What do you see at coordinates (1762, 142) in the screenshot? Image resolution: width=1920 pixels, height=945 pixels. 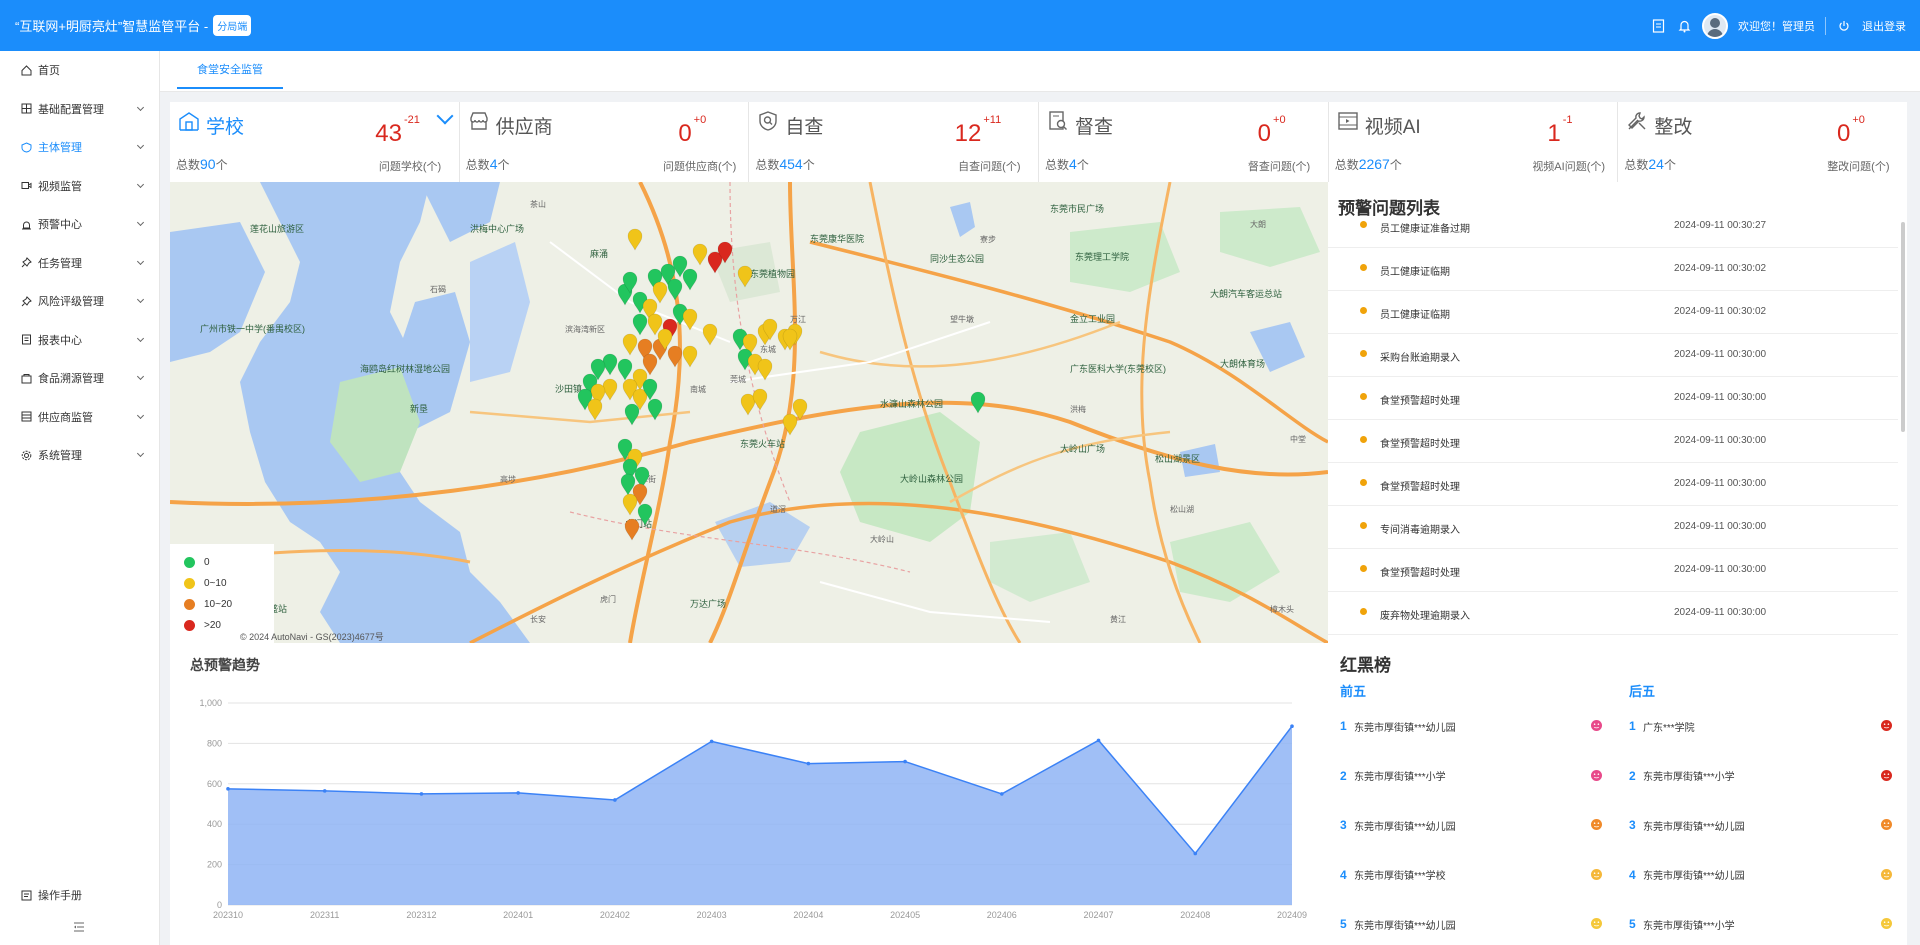 I see `stat-card-5: 整改 0 +0 总数24个 整改问题(个)` at bounding box center [1762, 142].